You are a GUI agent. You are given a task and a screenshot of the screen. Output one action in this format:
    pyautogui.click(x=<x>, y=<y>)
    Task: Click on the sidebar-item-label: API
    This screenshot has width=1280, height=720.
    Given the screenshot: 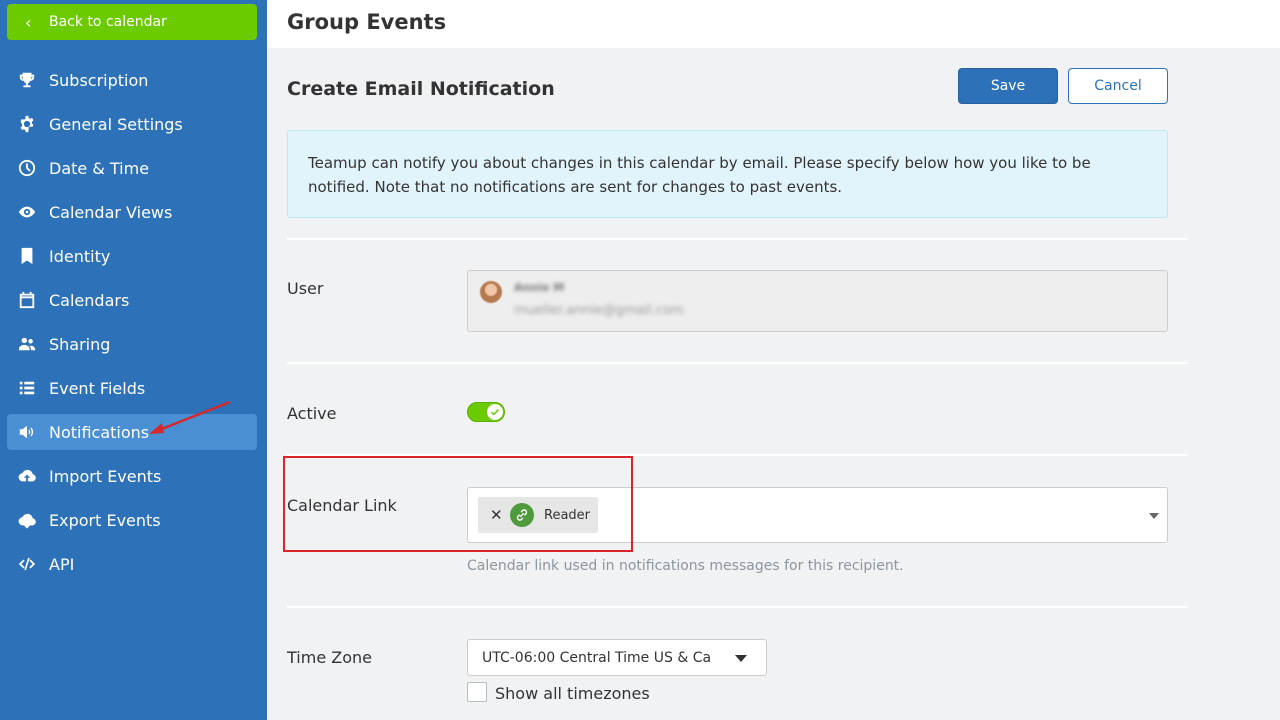 What is the action you would take?
    pyautogui.click(x=62, y=564)
    